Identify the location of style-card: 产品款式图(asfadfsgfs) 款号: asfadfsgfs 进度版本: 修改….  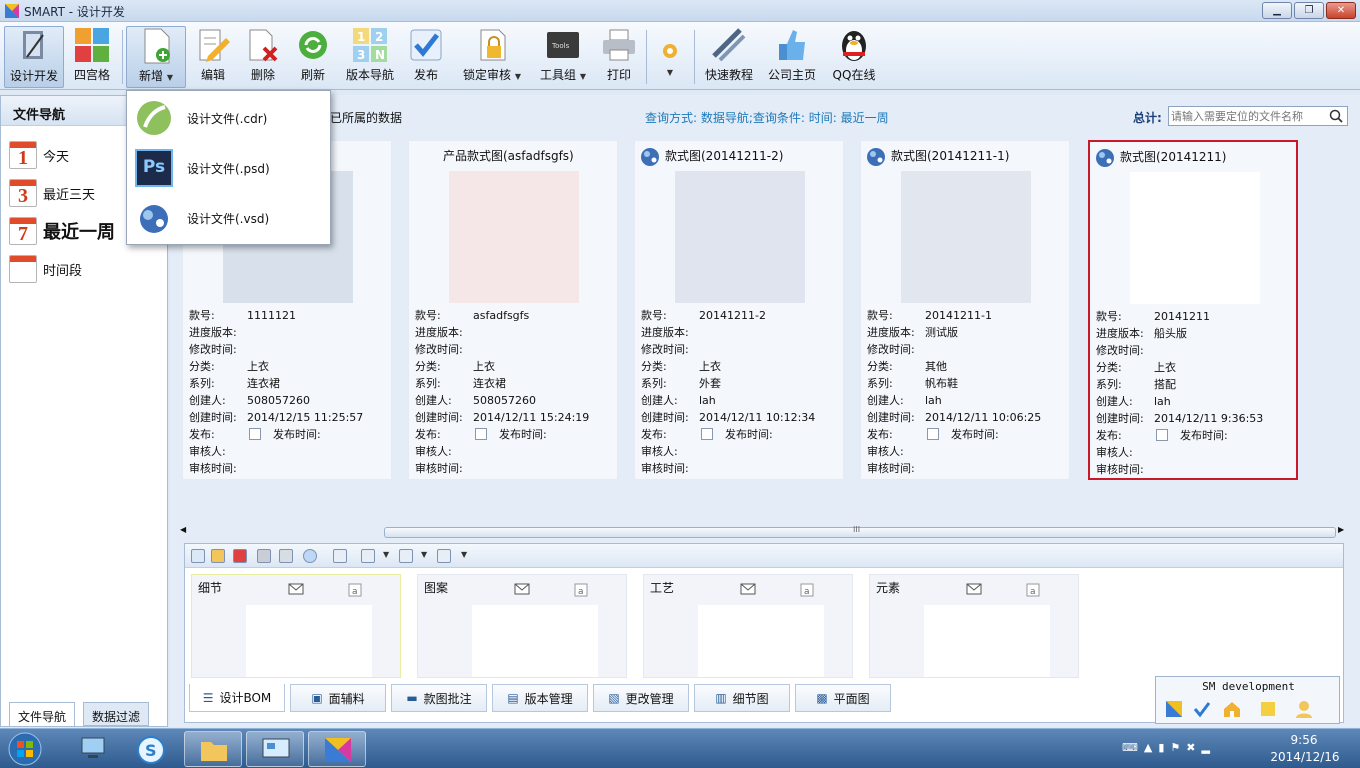
(513, 310).